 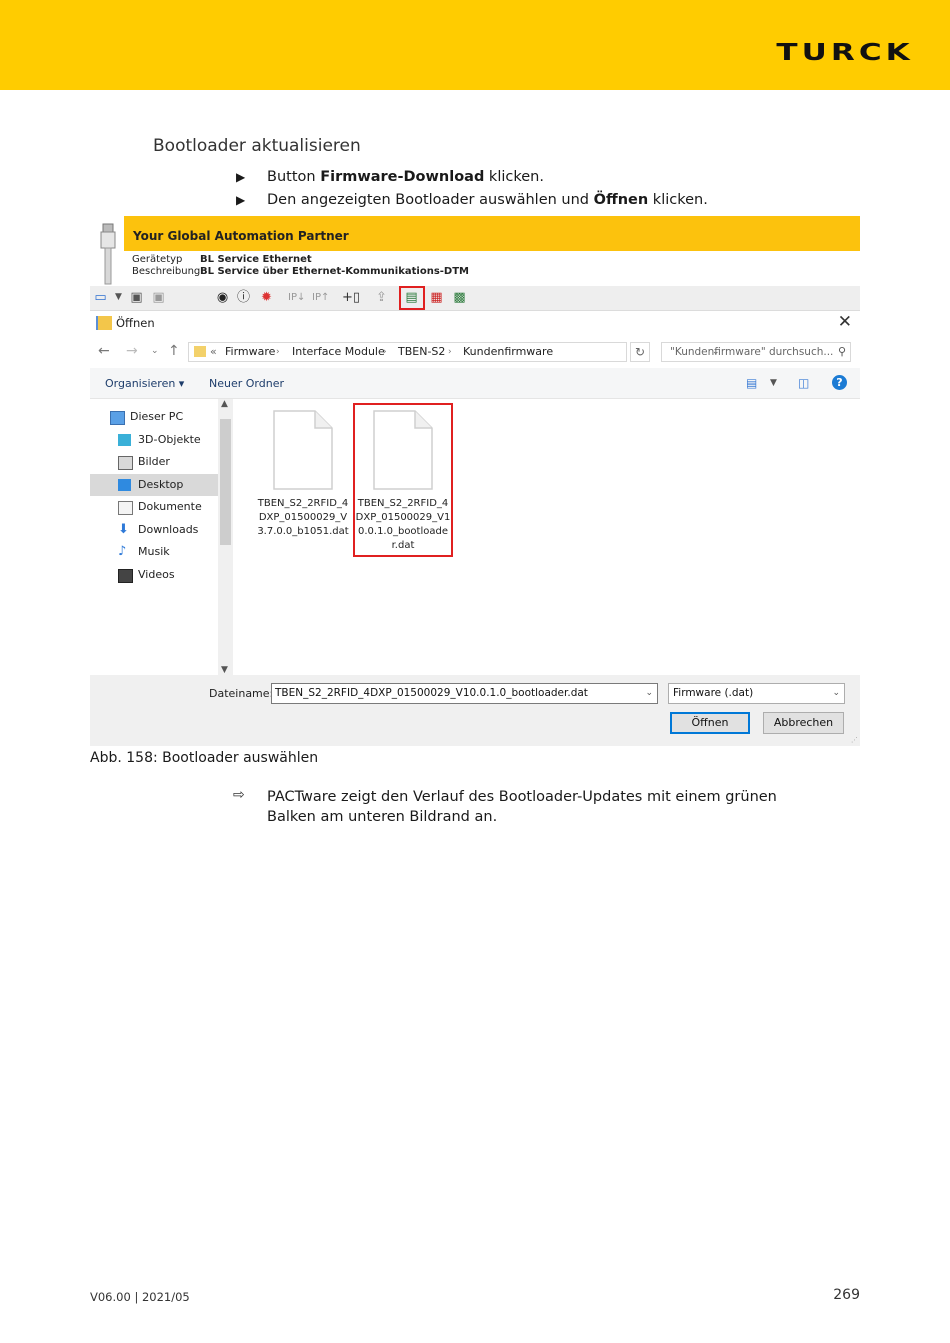 I want to click on command-bar: Organisieren ▾ Neuer Ordner ▤ ▼ ◫ ?, so click(x=475, y=383).